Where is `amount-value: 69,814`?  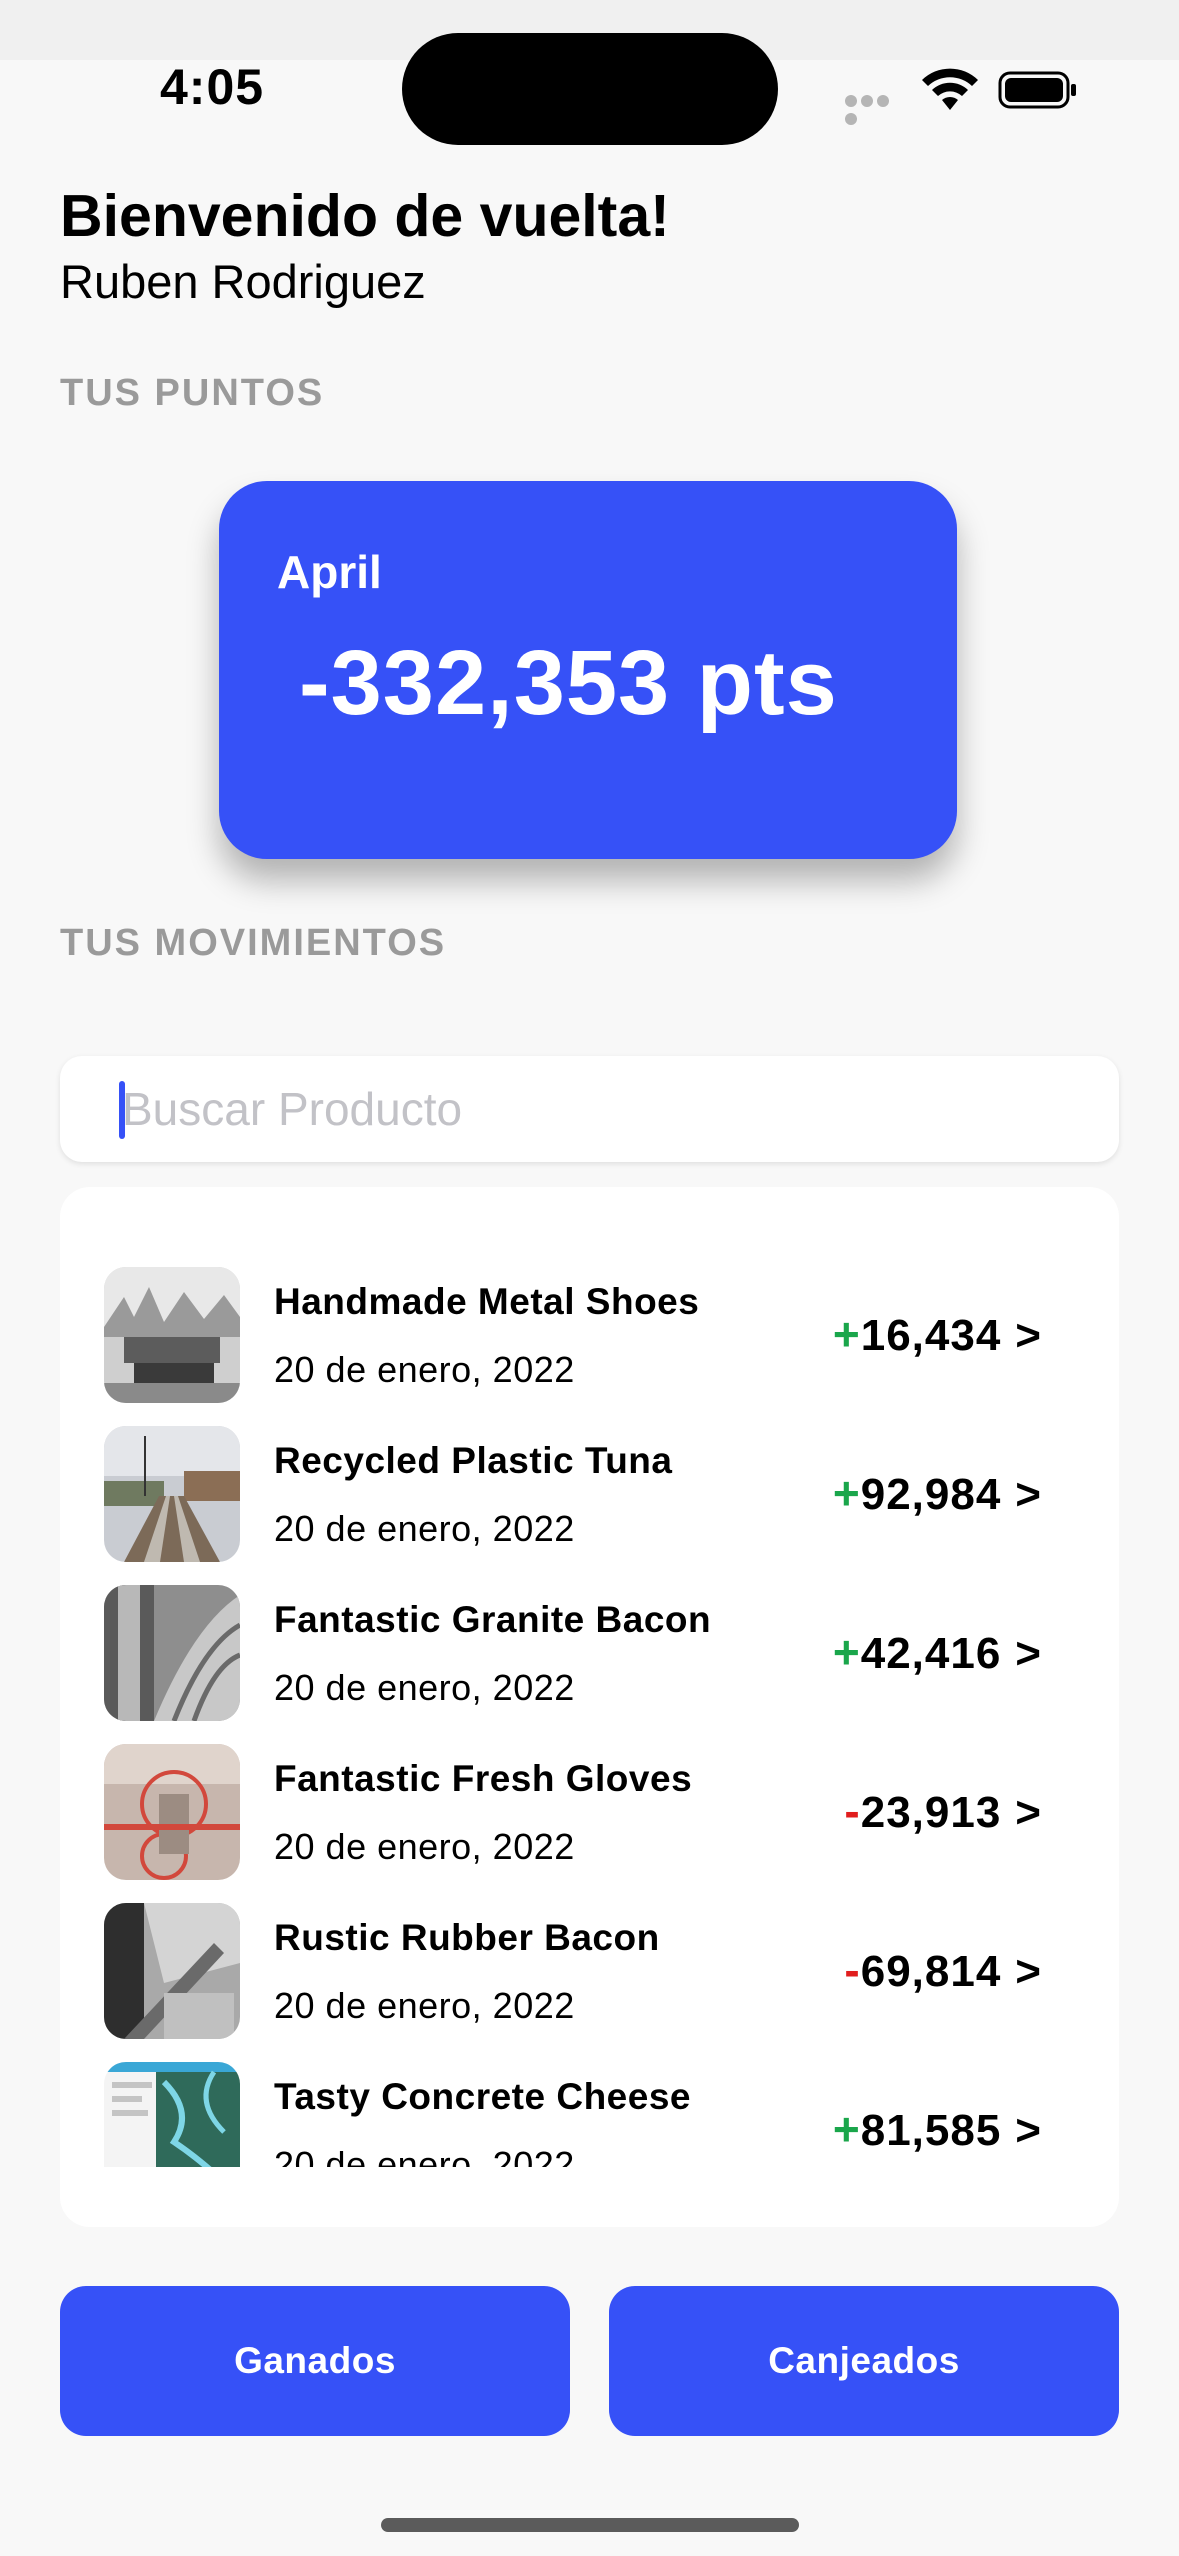 amount-value: 69,814 is located at coordinates (931, 1971).